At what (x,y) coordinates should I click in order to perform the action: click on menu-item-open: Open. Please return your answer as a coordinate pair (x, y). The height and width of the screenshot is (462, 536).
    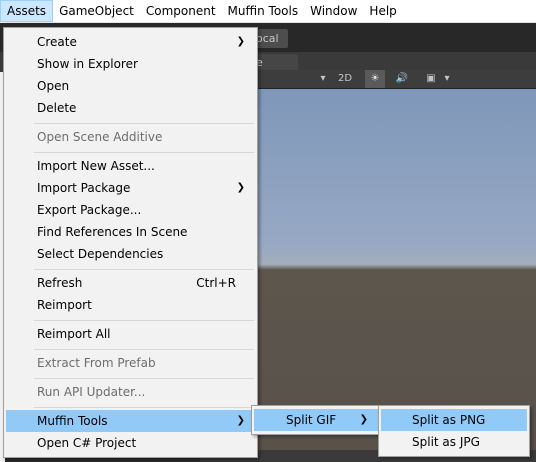
    Looking at the image, I should click on (130, 86).